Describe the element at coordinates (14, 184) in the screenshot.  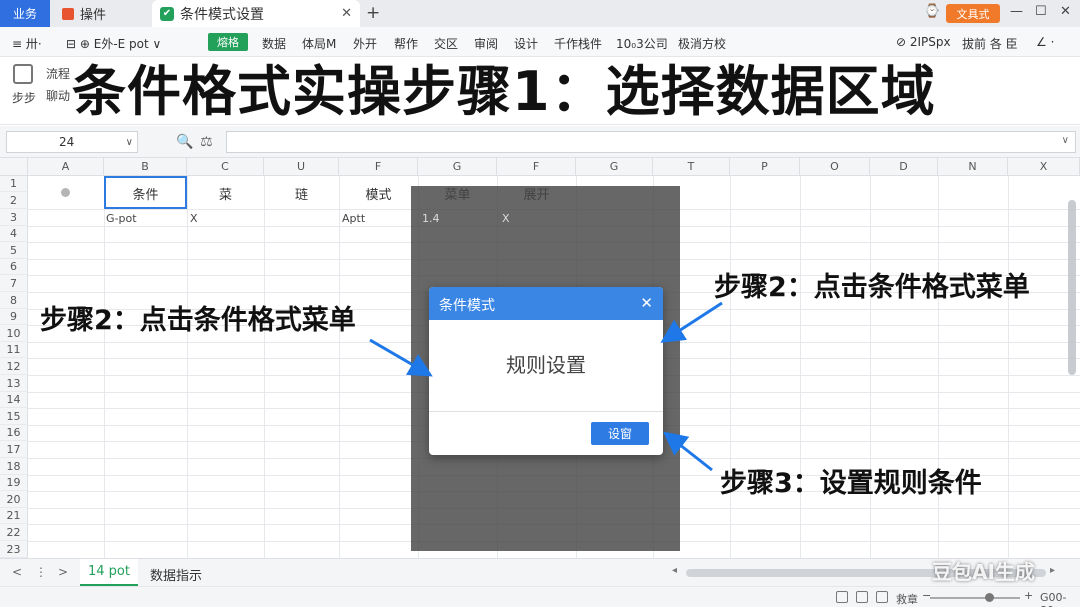
I see `row-header: 1` at that location.